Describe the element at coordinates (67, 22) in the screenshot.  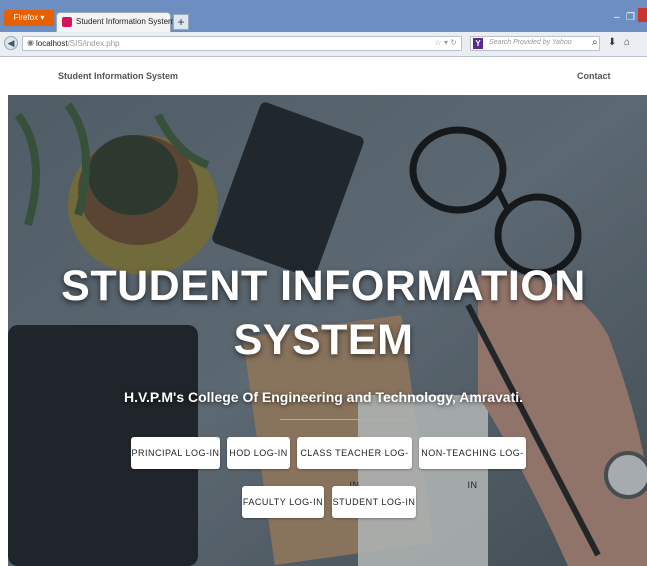
I see `favicon-icon` at that location.